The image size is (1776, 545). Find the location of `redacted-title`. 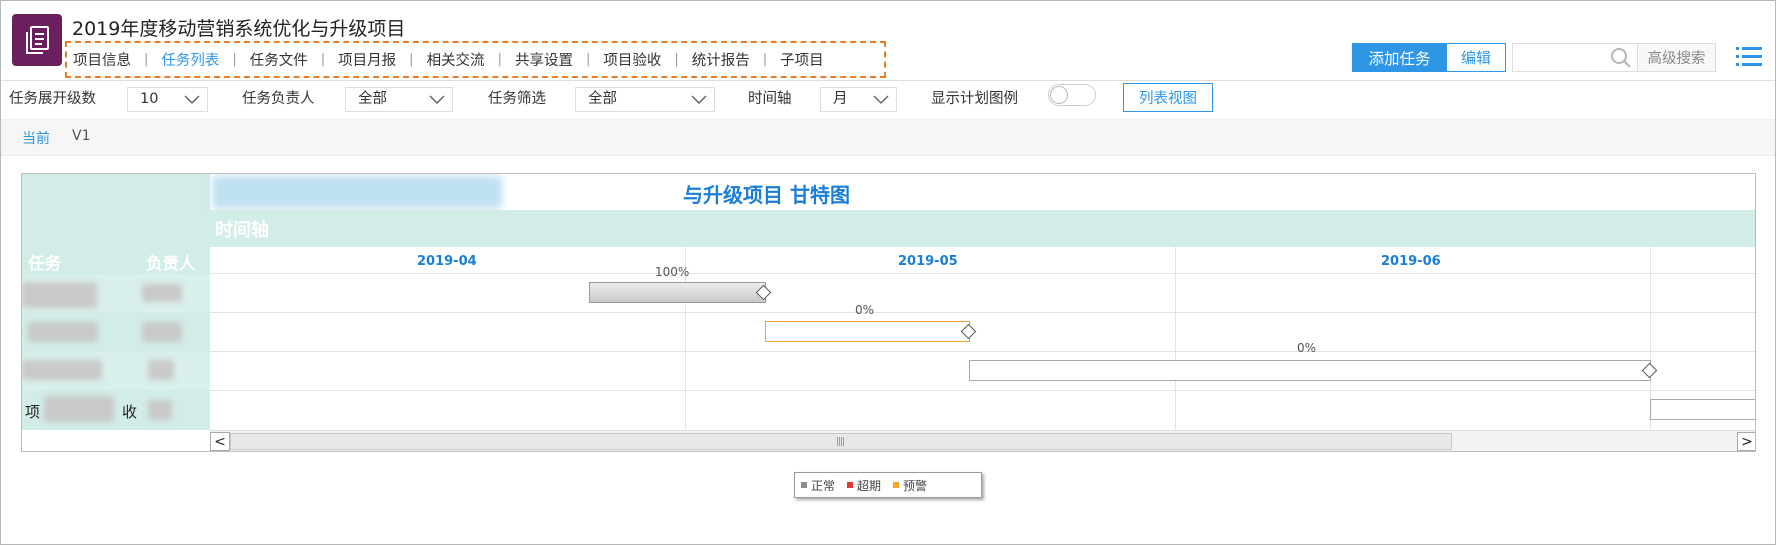

redacted-title is located at coordinates (357, 192).